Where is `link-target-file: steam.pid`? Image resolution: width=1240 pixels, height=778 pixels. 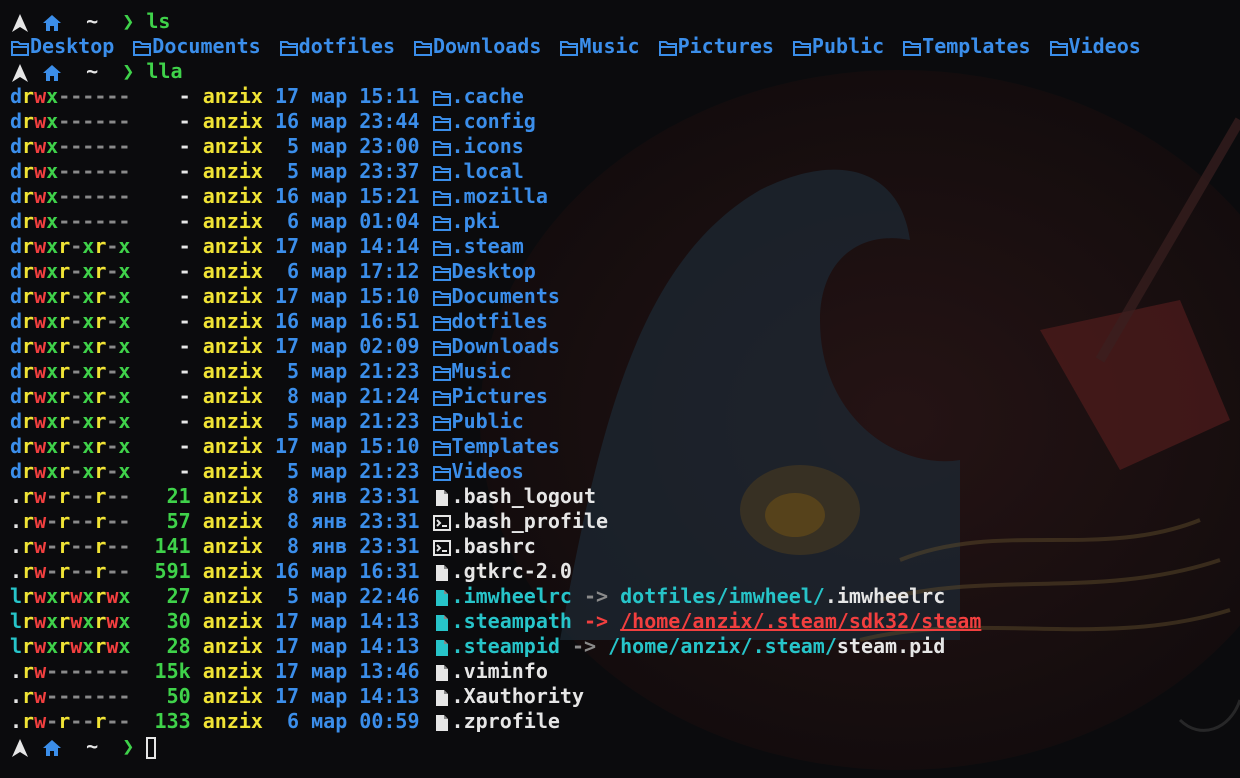 link-target-file: steam.pid is located at coordinates (891, 646).